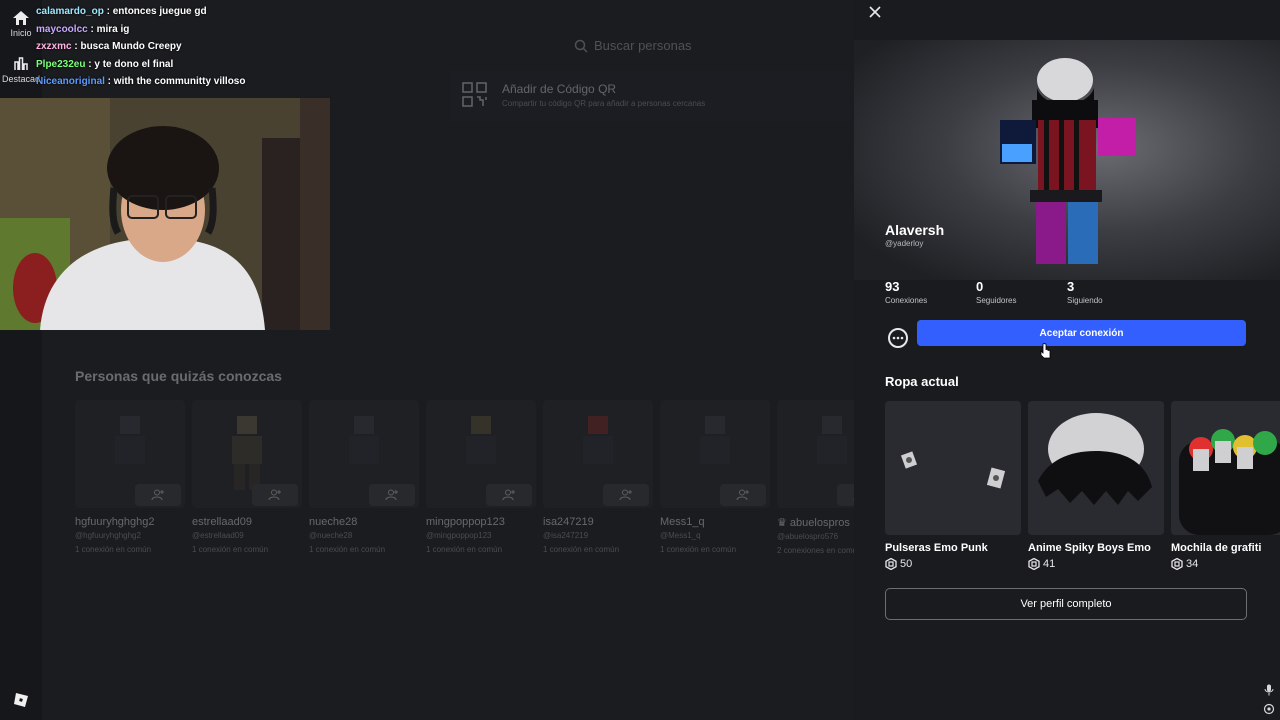 The image size is (1280, 720). I want to click on person-card: nueche28 @nueche28 1 conexión en común, so click(364, 477).